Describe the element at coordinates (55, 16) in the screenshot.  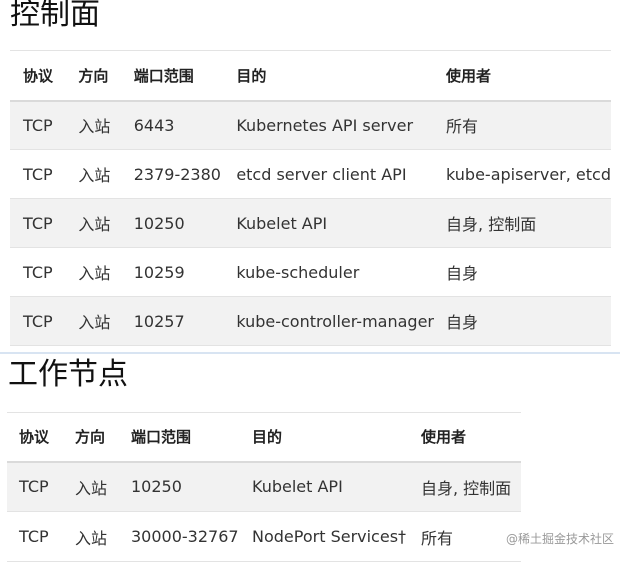
I see `control-plane-heading: 控制面` at that location.